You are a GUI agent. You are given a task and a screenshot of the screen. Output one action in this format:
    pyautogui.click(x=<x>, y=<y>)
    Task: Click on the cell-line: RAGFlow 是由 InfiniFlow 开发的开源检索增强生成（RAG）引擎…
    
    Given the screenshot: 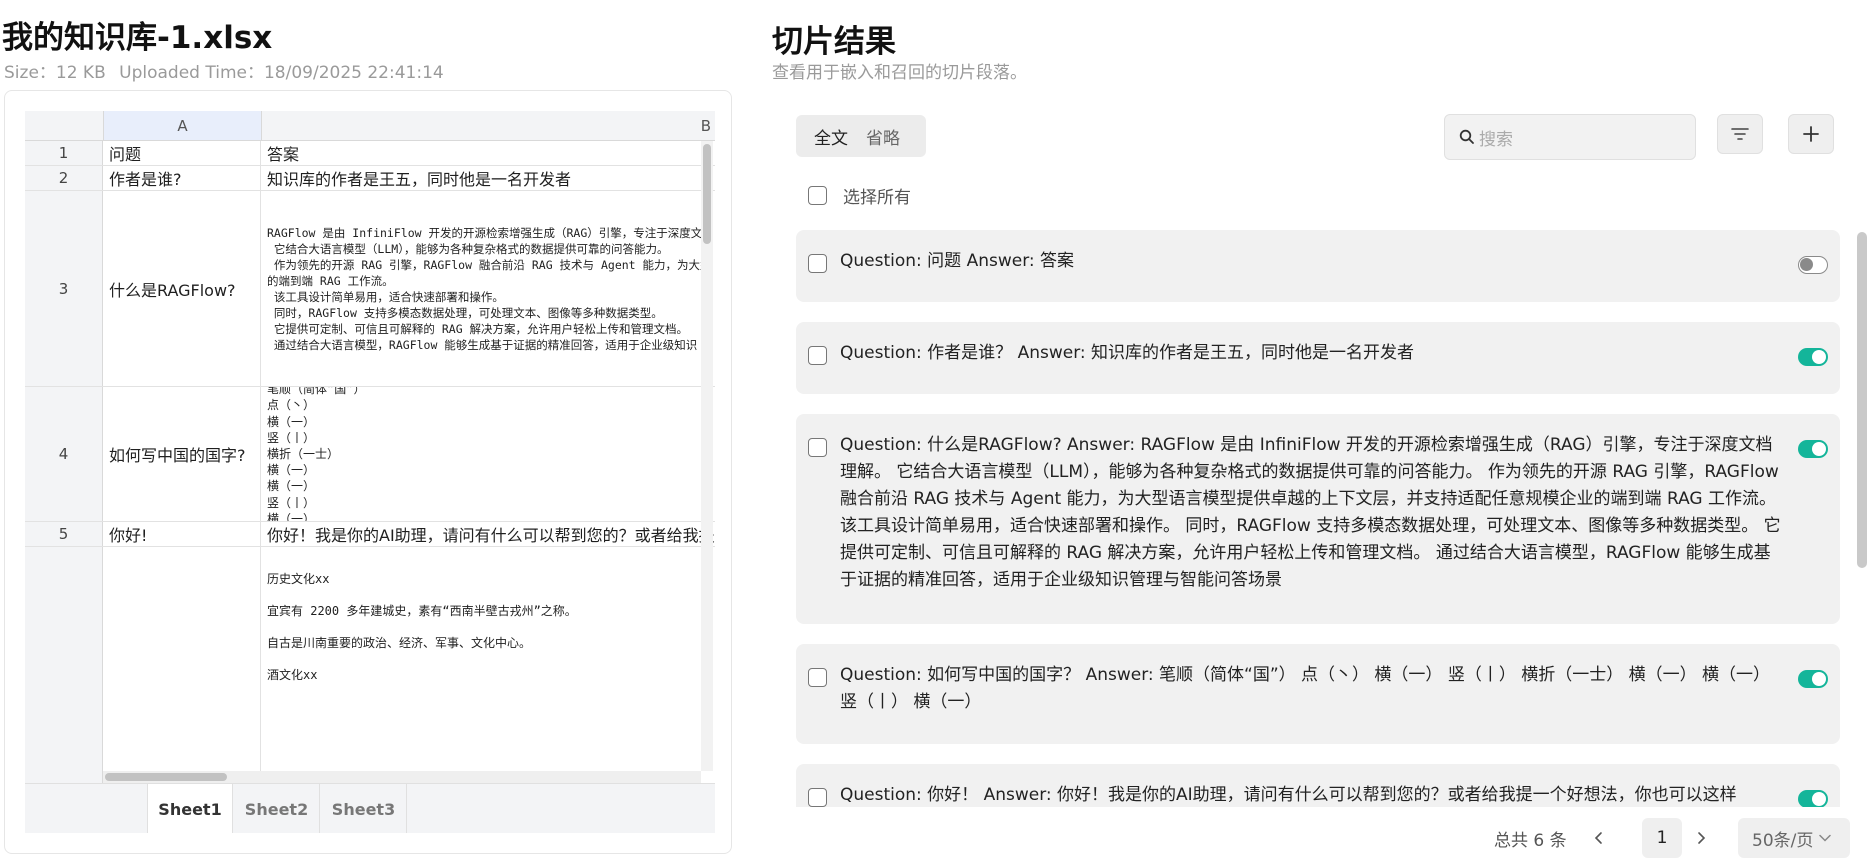 What is the action you would take?
    pyautogui.click(x=490, y=232)
    